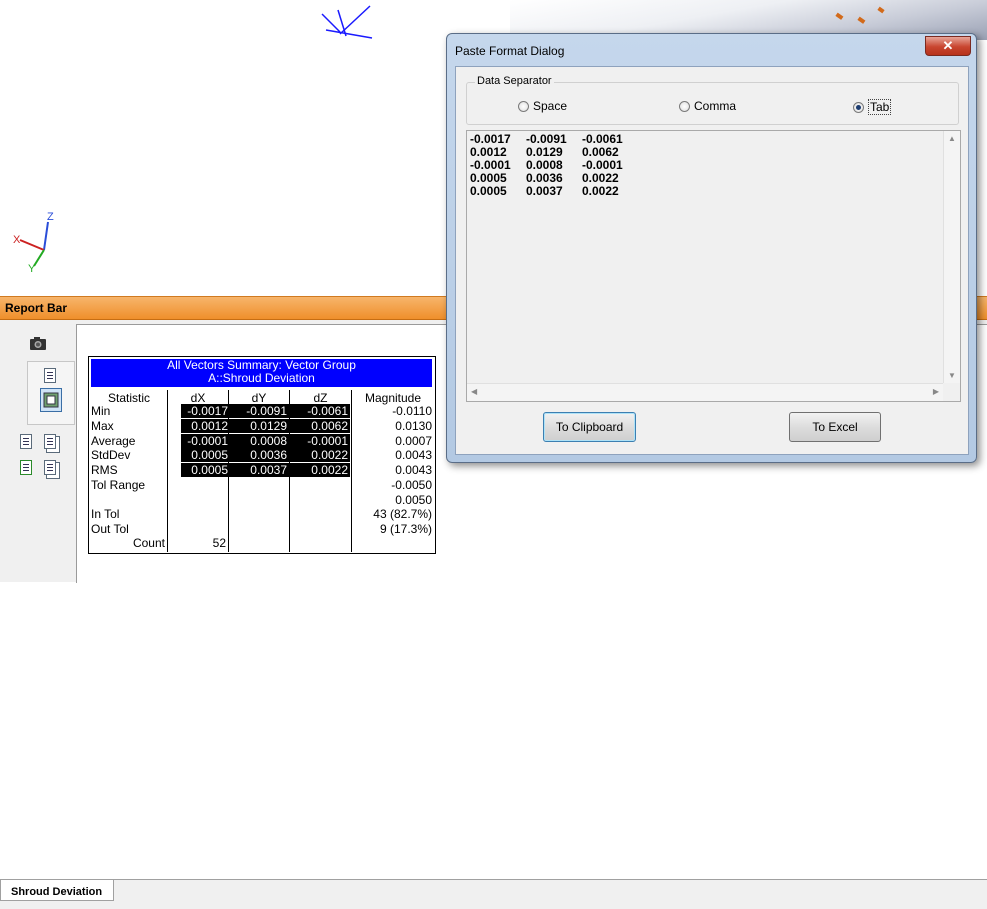  I want to click on close-button: ✕, so click(948, 46).